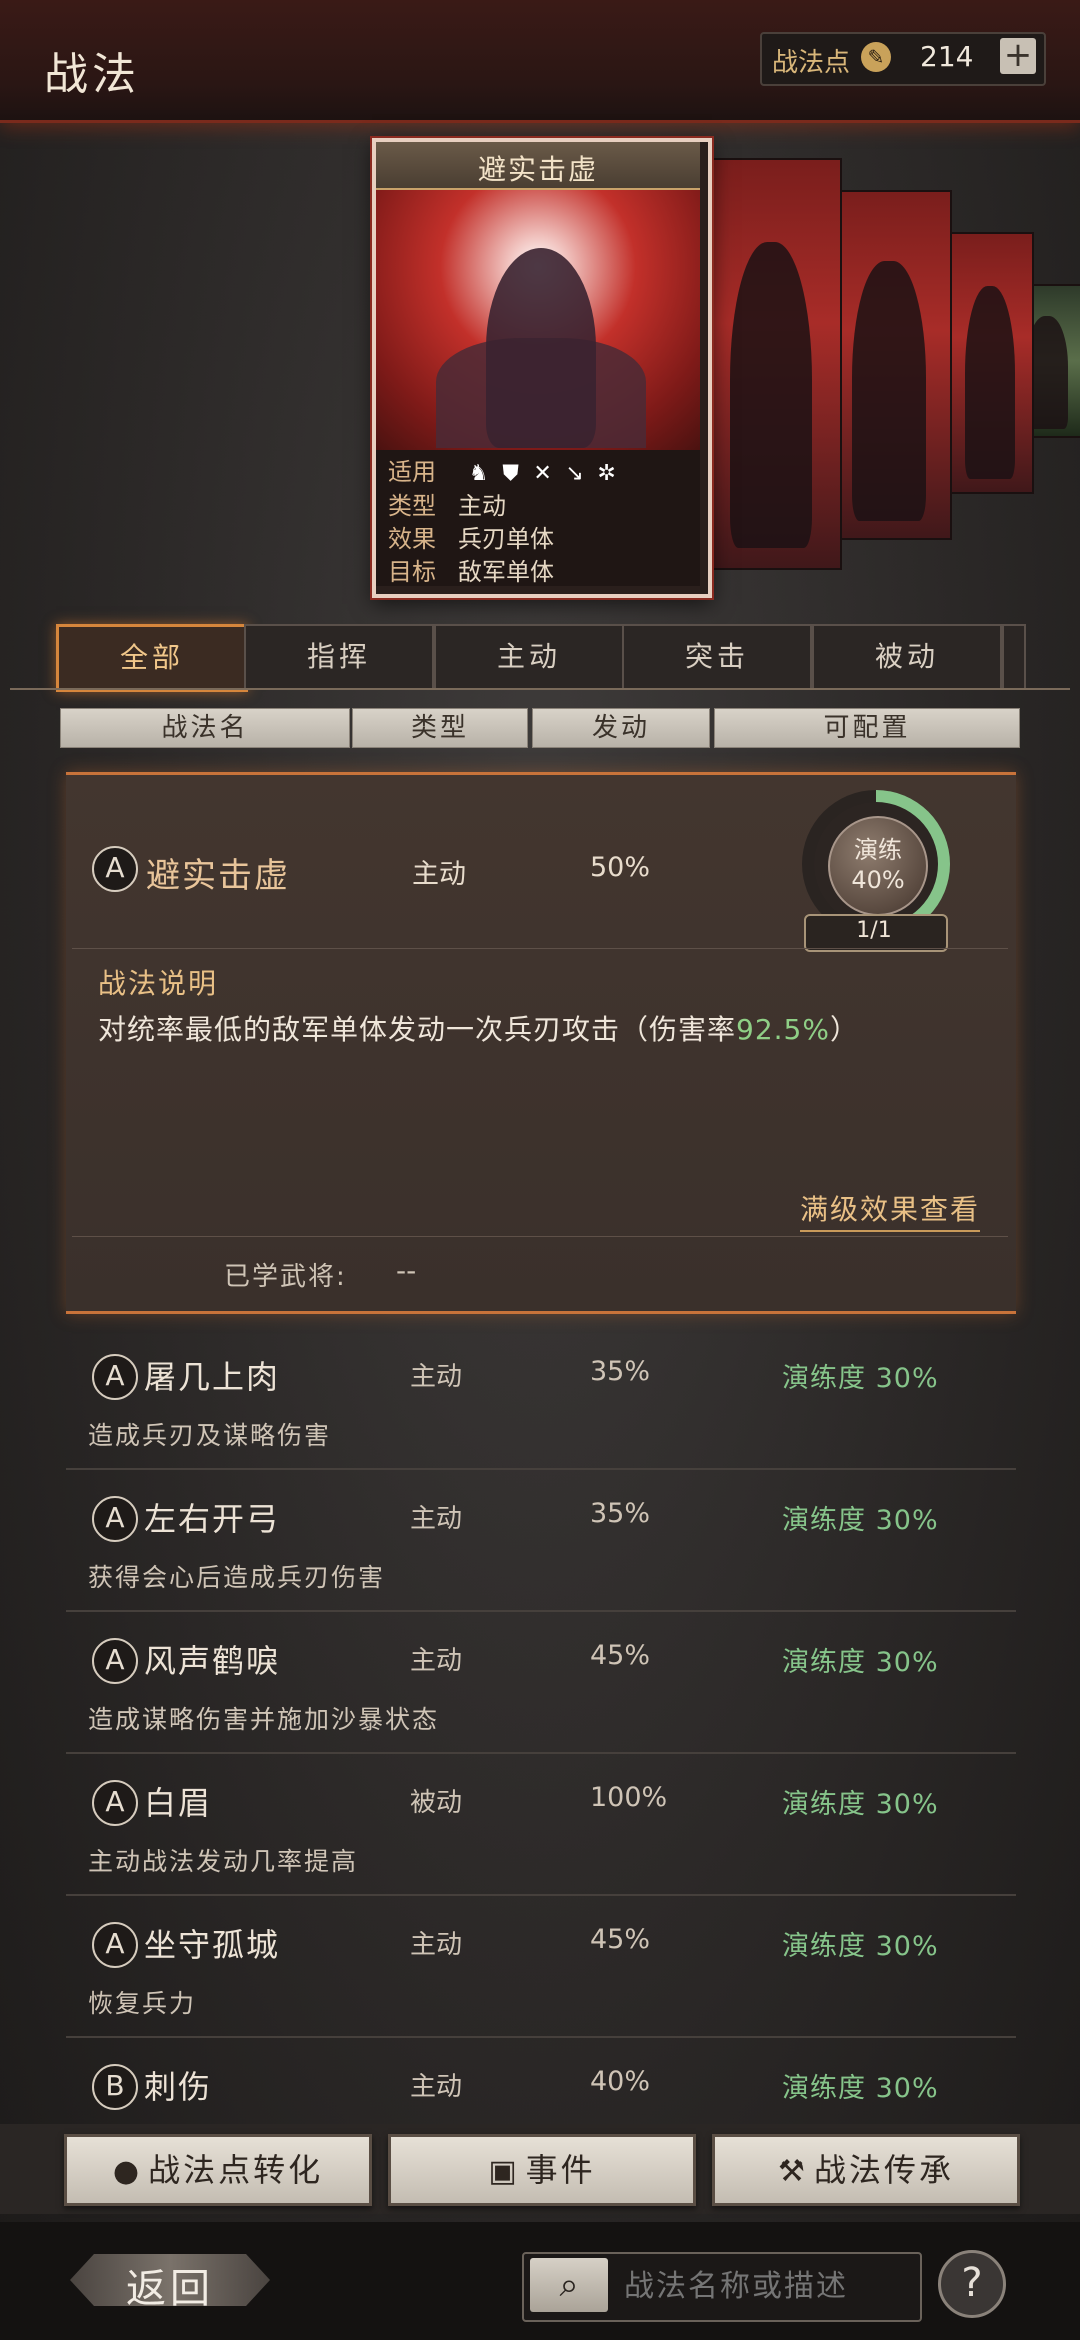 The height and width of the screenshot is (2340, 1080). What do you see at coordinates (223, 1861) in the screenshot?
I see `tactic-desc: 主动战法发动几率提高` at bounding box center [223, 1861].